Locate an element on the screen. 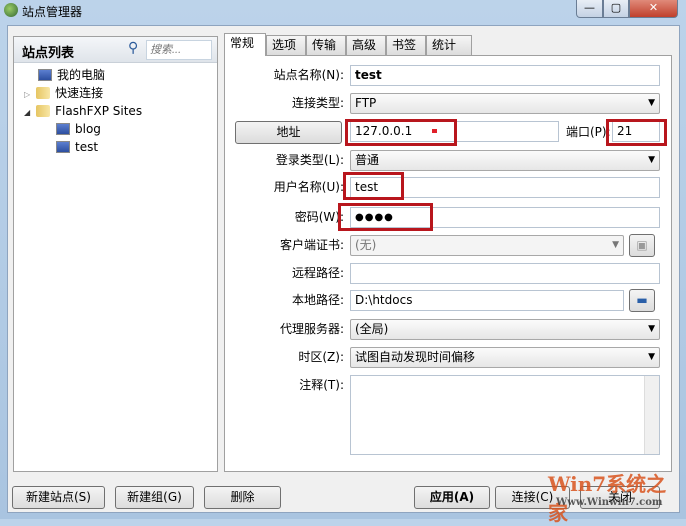  tab-general: 常规 is located at coordinates (245, 44).